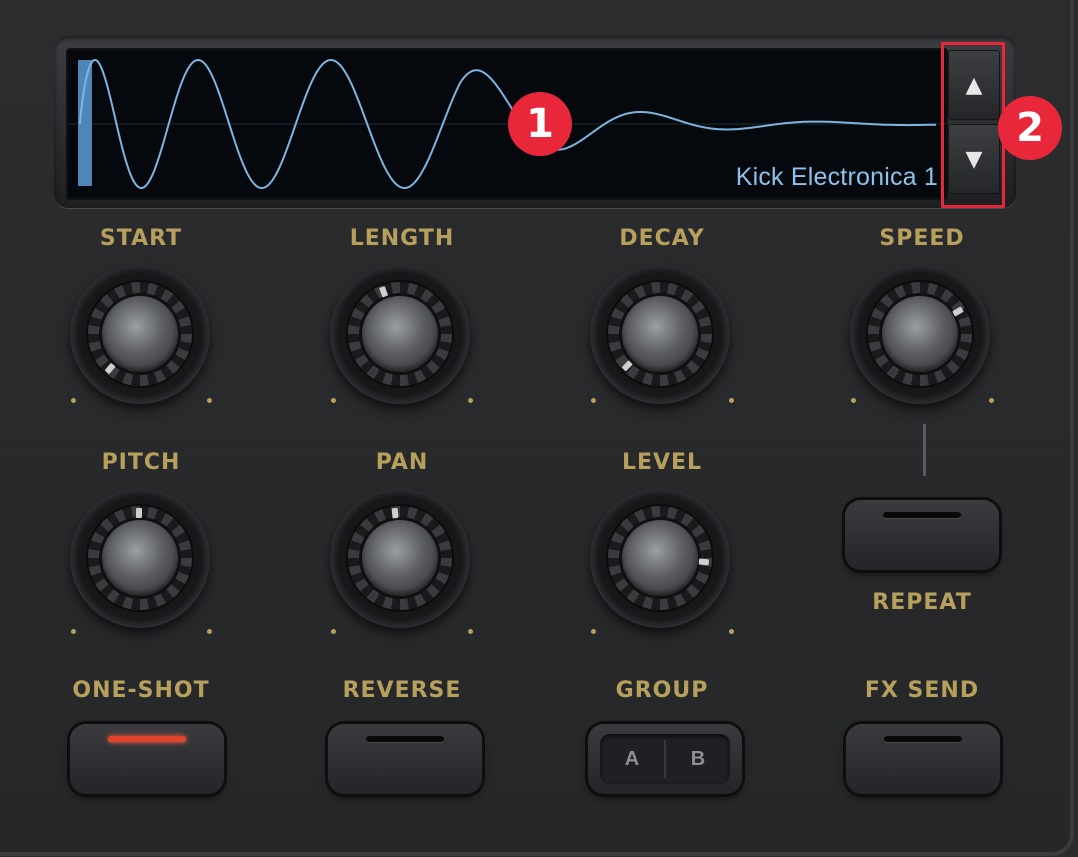 This screenshot has height=857, width=1078. I want to click on reverse-label: REVERSE, so click(402, 690).